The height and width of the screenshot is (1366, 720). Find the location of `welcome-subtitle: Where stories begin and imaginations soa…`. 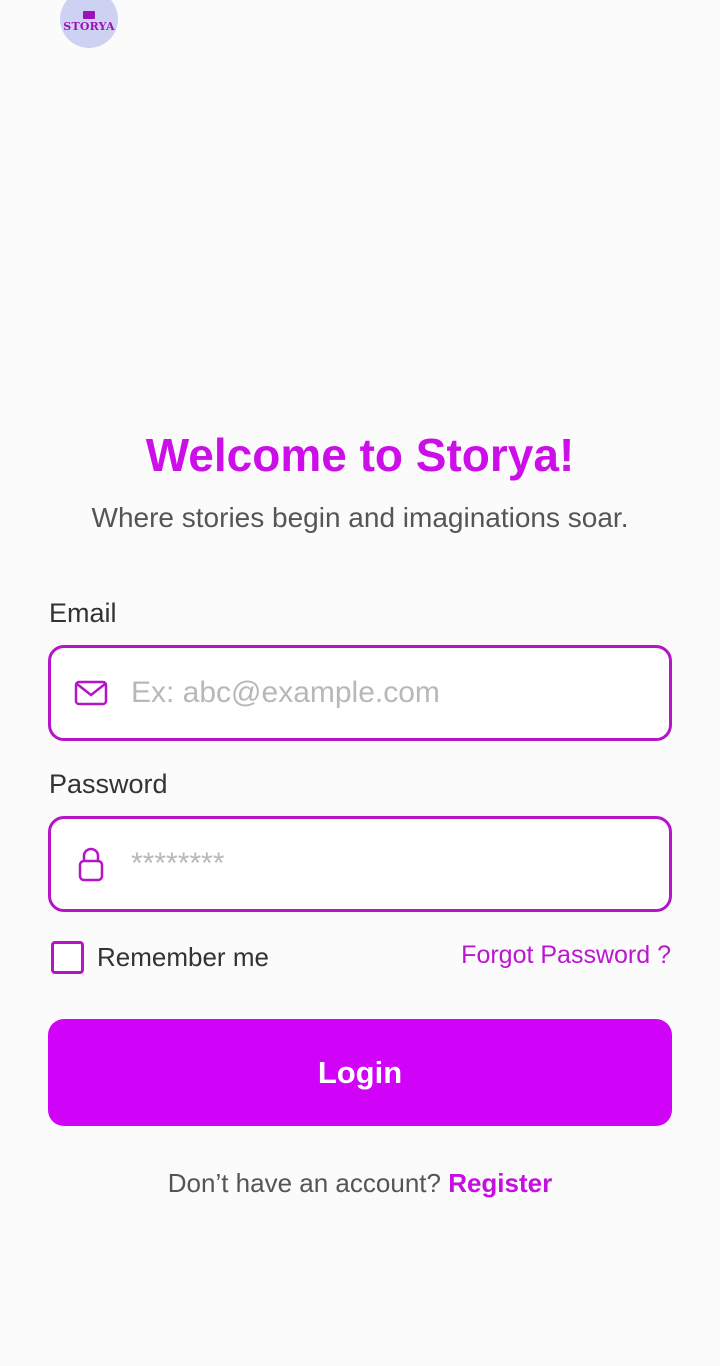

welcome-subtitle: Where stories begin and imaginations soa… is located at coordinates (360, 517).